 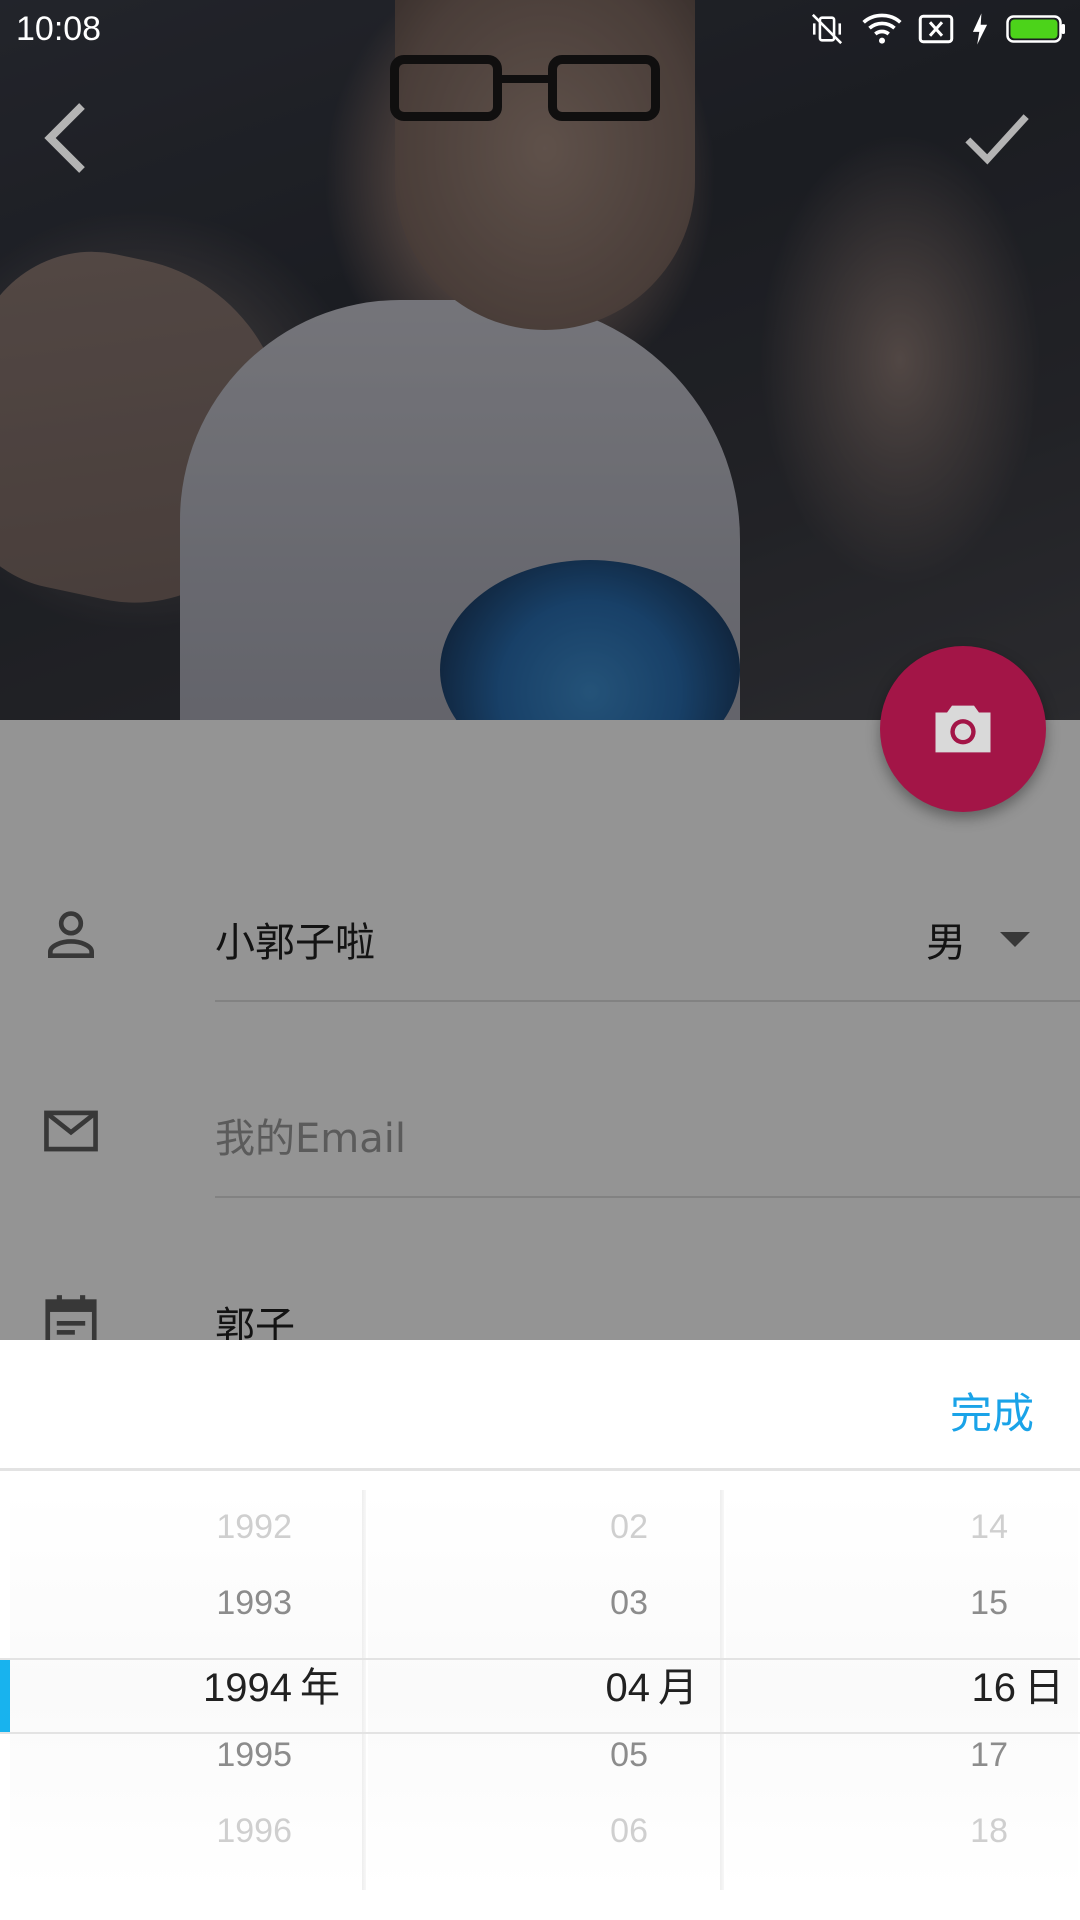 I want to click on picker-done-button: 完成, so click(x=992, y=1410).